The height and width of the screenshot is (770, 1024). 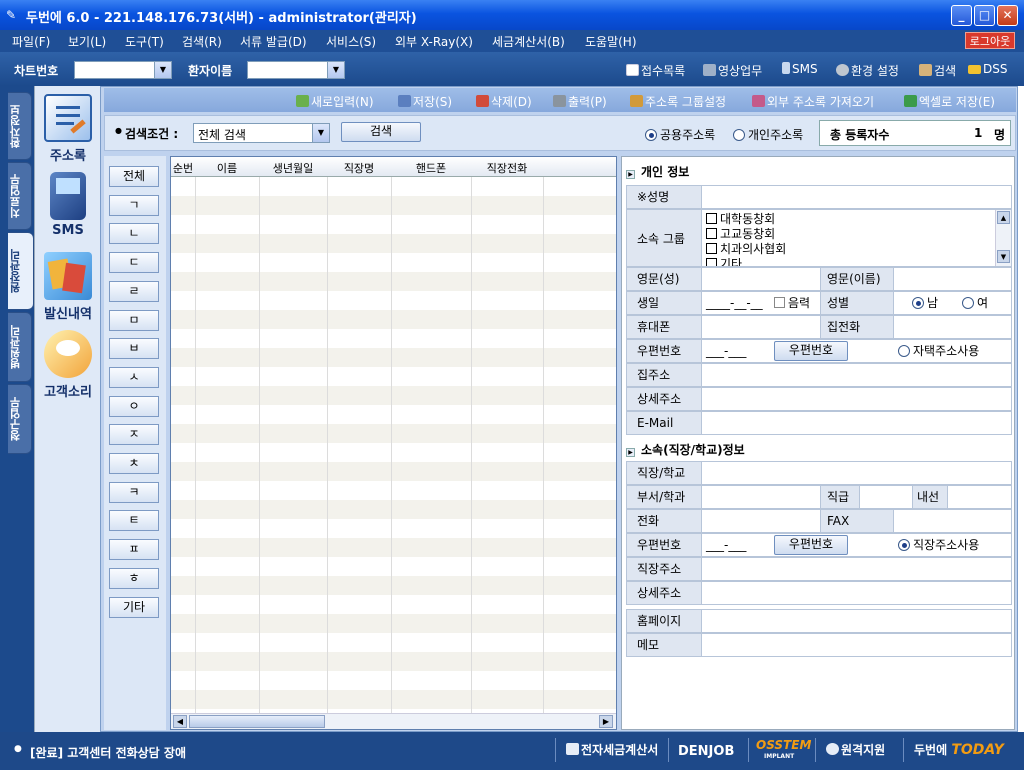 What do you see at coordinates (680, 134) in the screenshot?
I see `public-address-radio: 공용주소록` at bounding box center [680, 134].